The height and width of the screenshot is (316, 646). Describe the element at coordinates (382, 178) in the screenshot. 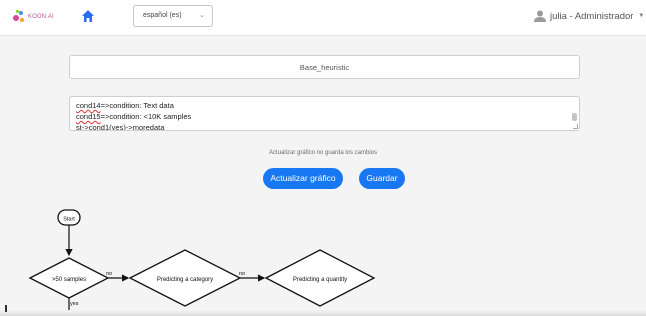

I see `save-button: Guardar` at that location.